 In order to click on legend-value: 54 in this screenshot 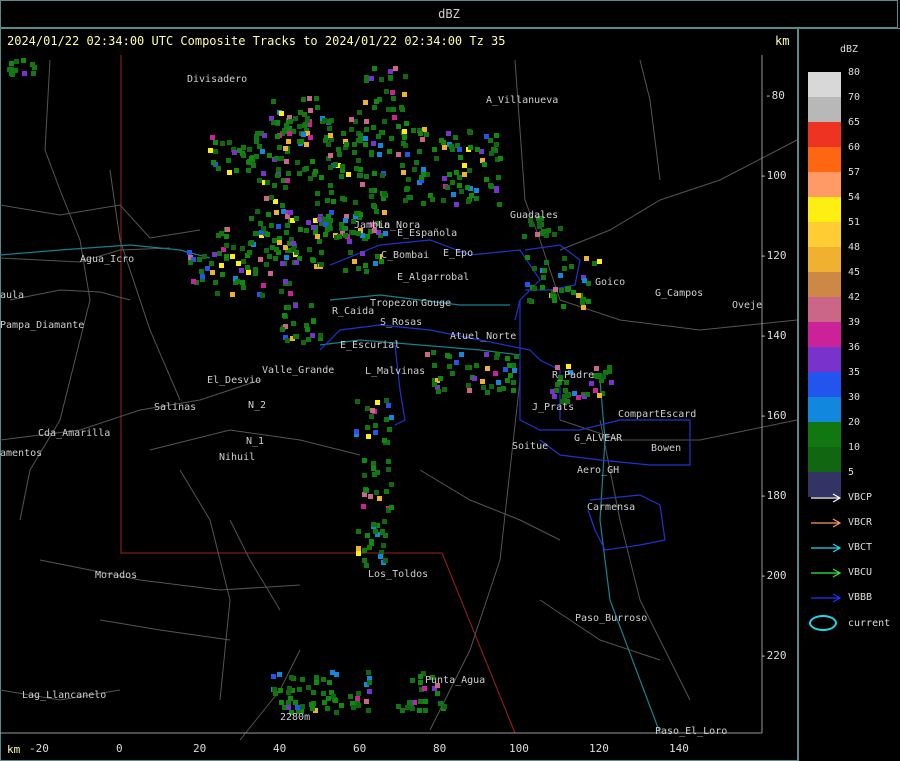, I will do `click(854, 197)`.